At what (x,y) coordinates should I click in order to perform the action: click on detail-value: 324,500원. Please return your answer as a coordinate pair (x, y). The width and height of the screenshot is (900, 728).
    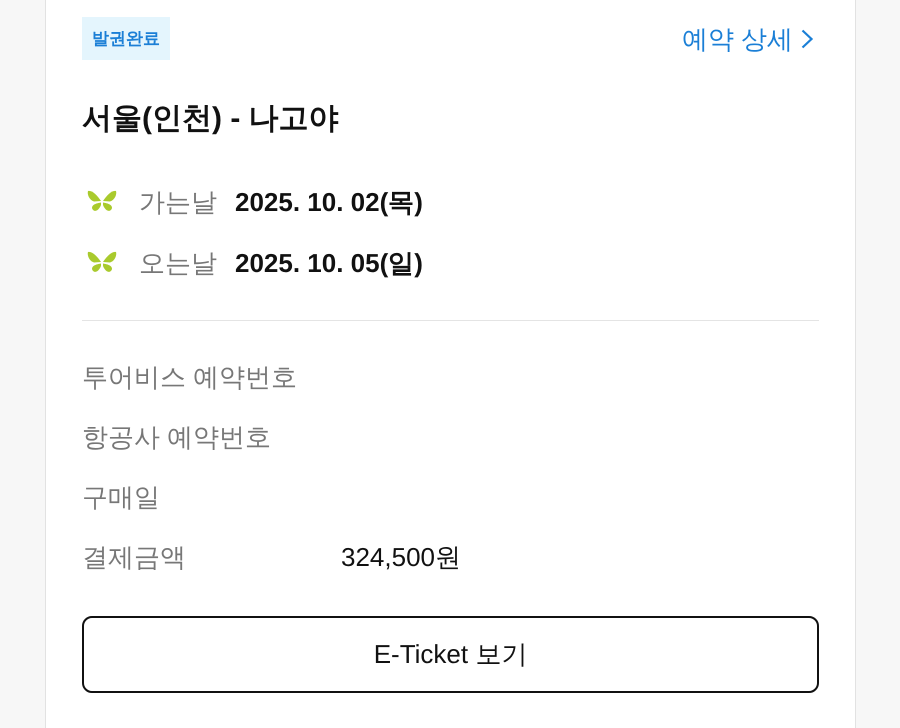
    Looking at the image, I should click on (401, 557).